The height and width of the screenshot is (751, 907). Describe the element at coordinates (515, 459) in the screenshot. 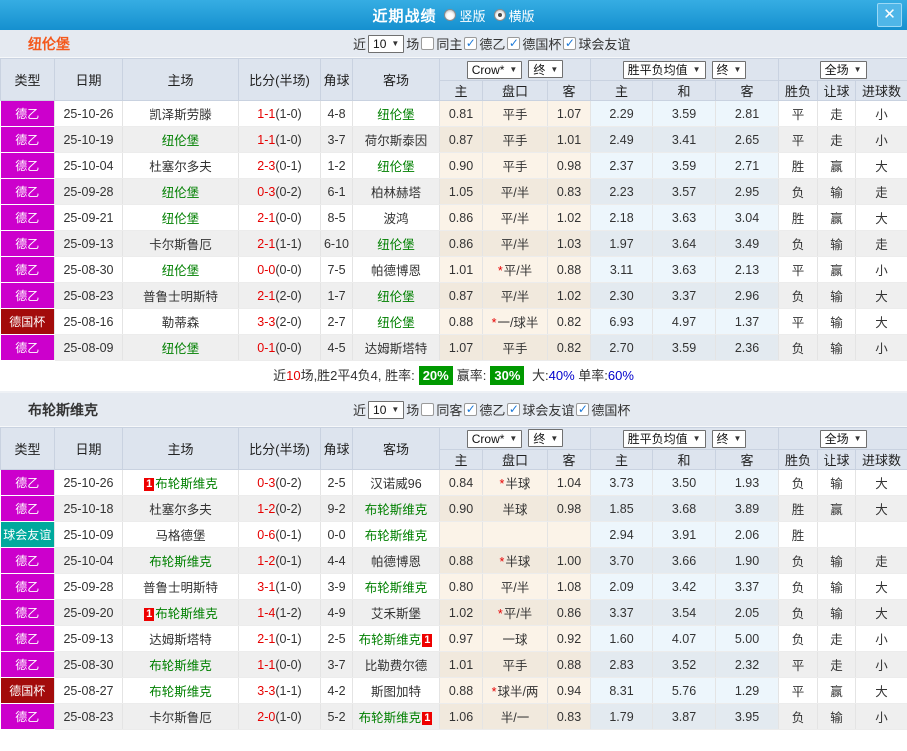

I see `sub-column-header: 盘口` at that location.